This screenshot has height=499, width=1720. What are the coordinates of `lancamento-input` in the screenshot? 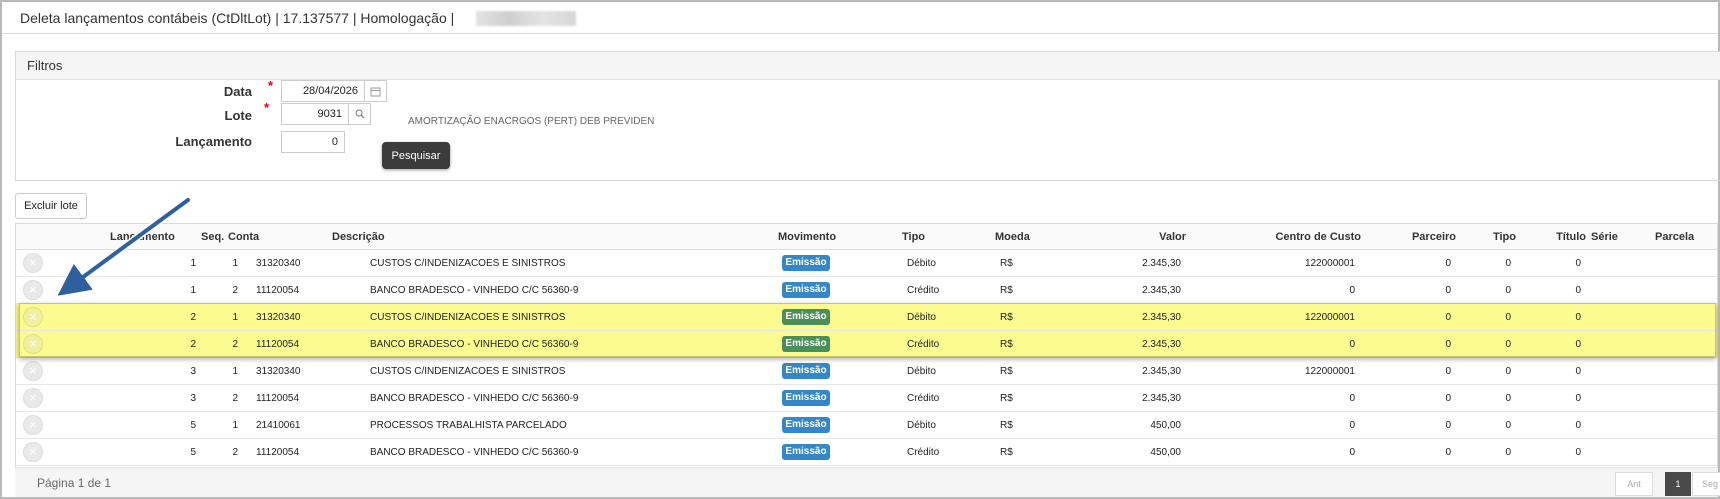 It's located at (313, 142).